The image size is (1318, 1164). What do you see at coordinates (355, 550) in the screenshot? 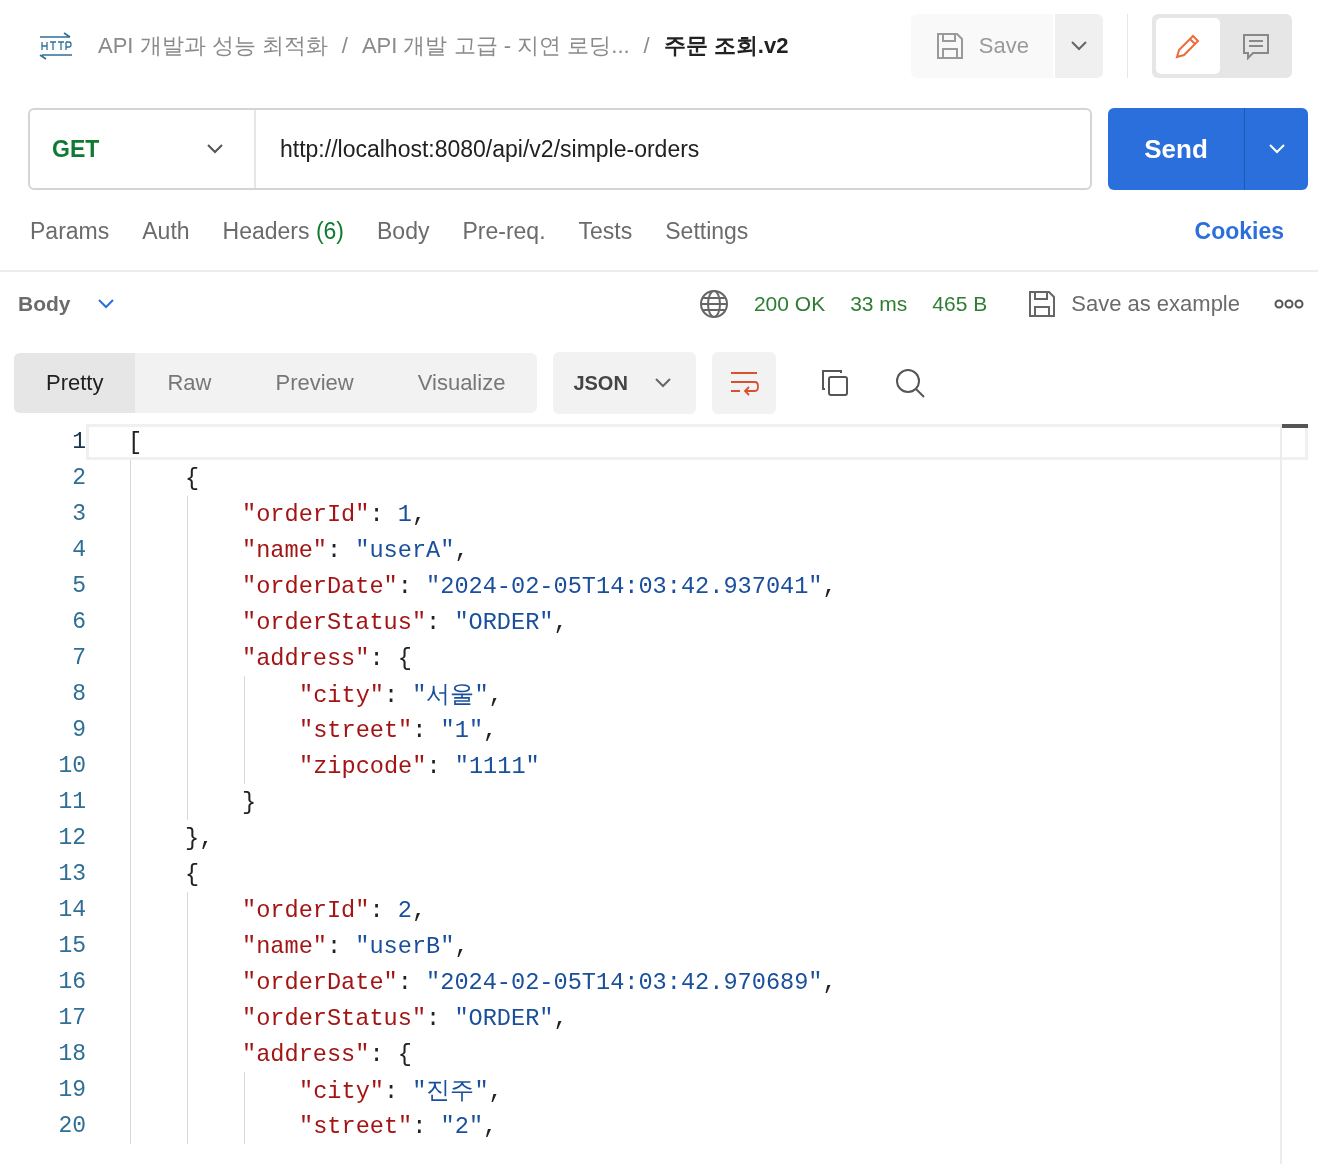
I see `code-line: "name": "userA",` at bounding box center [355, 550].